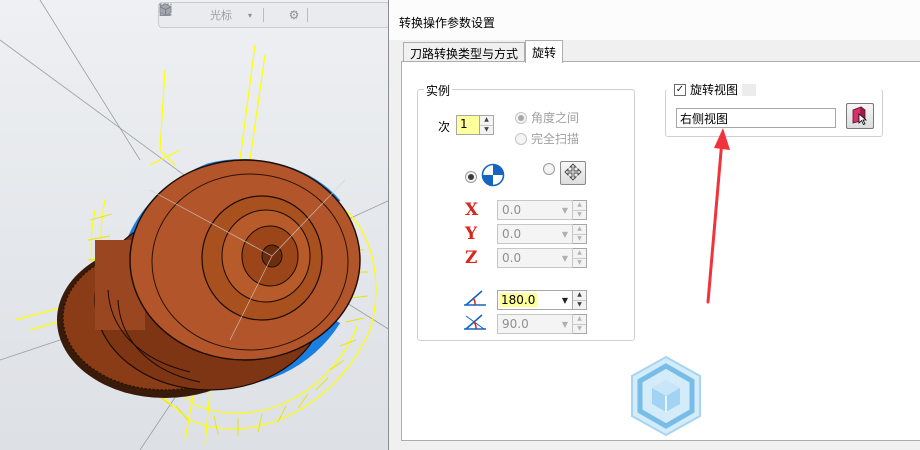  I want to click on select-mode-icon, so click(182, 12).